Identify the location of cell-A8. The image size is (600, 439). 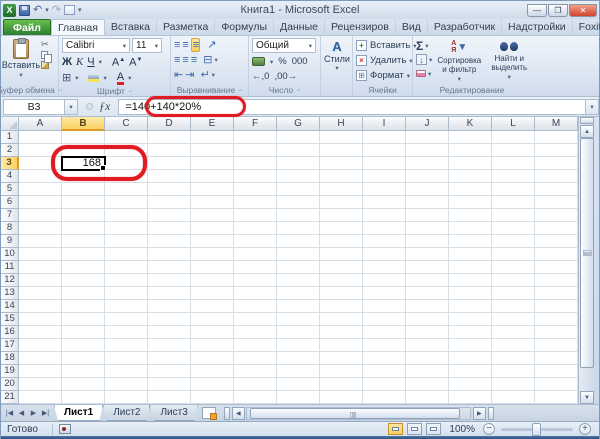
(40, 228).